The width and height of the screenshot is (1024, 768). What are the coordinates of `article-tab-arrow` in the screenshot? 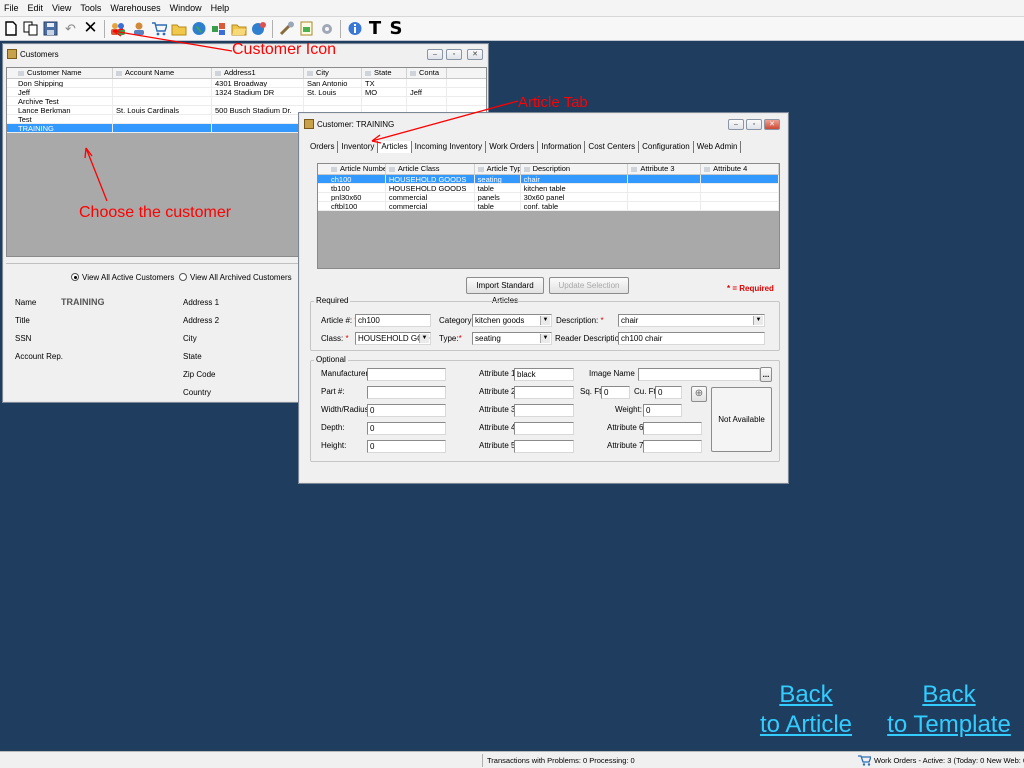 It's located at (445, 121).